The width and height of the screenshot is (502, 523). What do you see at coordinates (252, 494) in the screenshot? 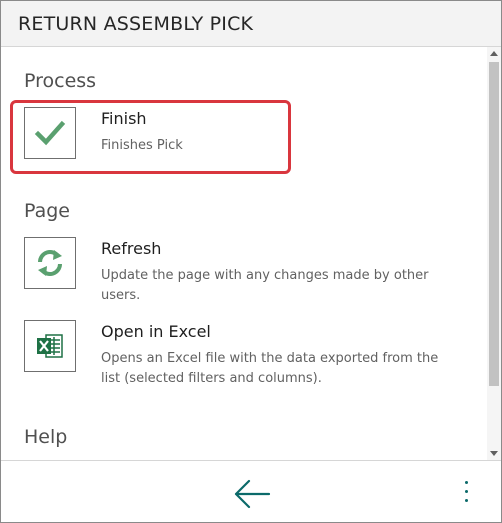
I see `back-arrow-icon` at bounding box center [252, 494].